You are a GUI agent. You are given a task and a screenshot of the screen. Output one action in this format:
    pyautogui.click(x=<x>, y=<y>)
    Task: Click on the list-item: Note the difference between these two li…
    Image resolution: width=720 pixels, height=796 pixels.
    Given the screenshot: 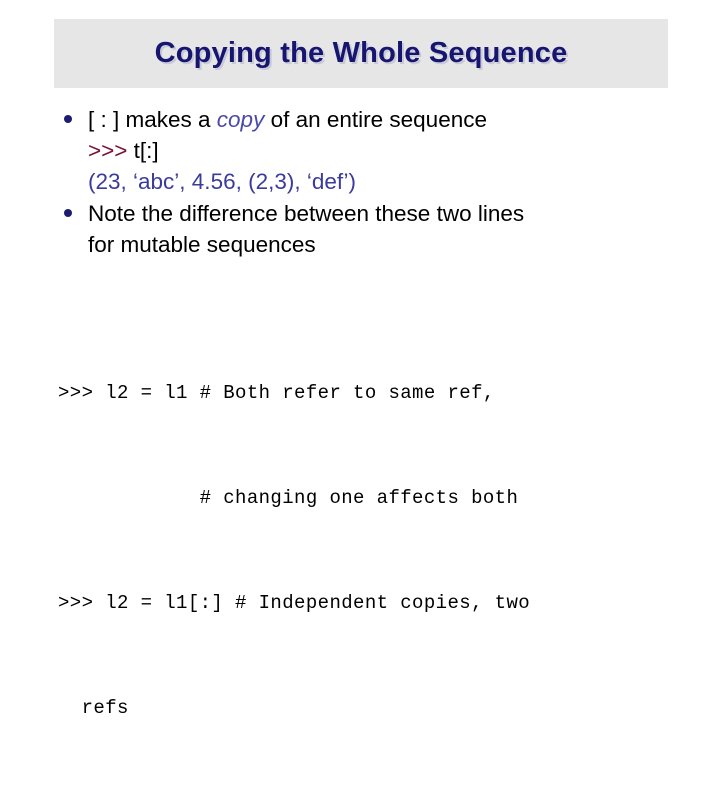 What is the action you would take?
    pyautogui.click(x=360, y=229)
    